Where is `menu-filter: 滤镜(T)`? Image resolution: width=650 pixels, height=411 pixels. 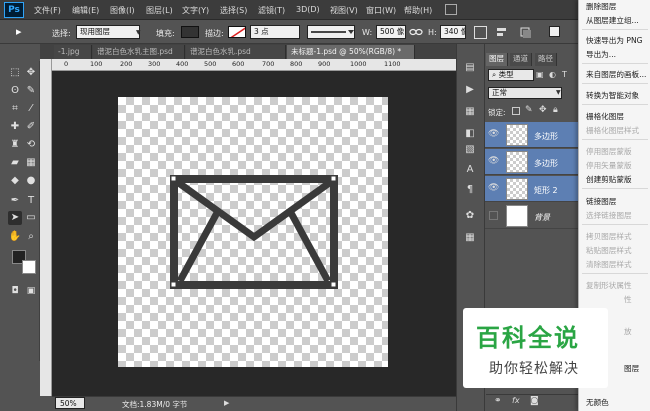 menu-filter: 滤镜(T) is located at coordinates (271, 10).